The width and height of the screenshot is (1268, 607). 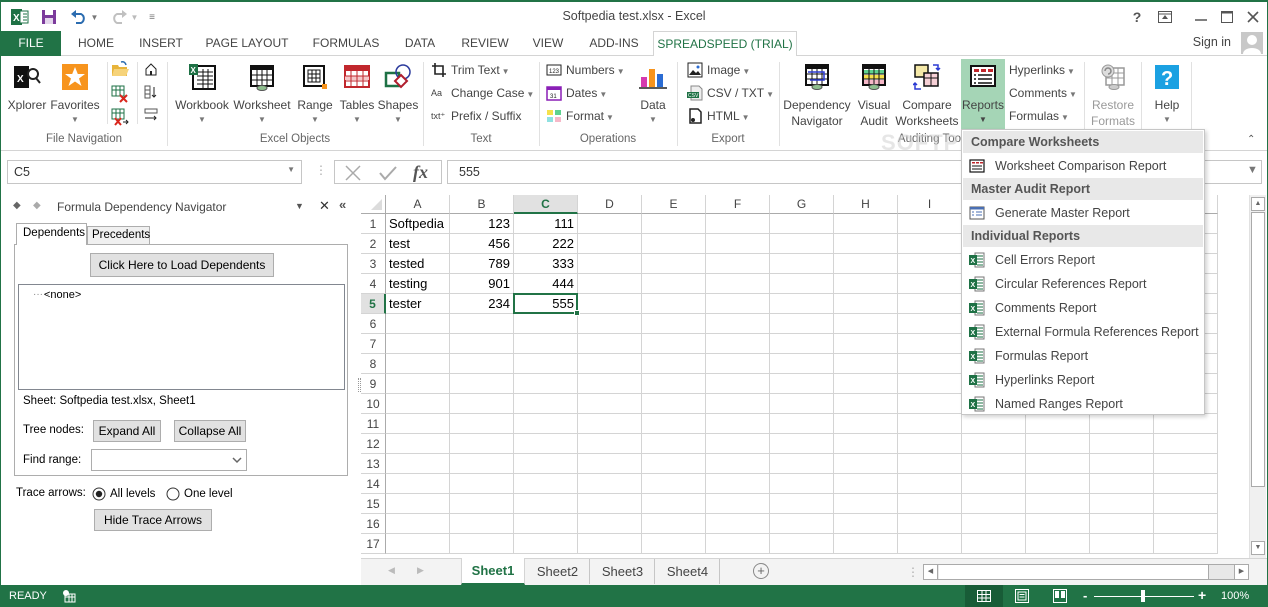 I want to click on cell-d1, so click(x=610, y=224).